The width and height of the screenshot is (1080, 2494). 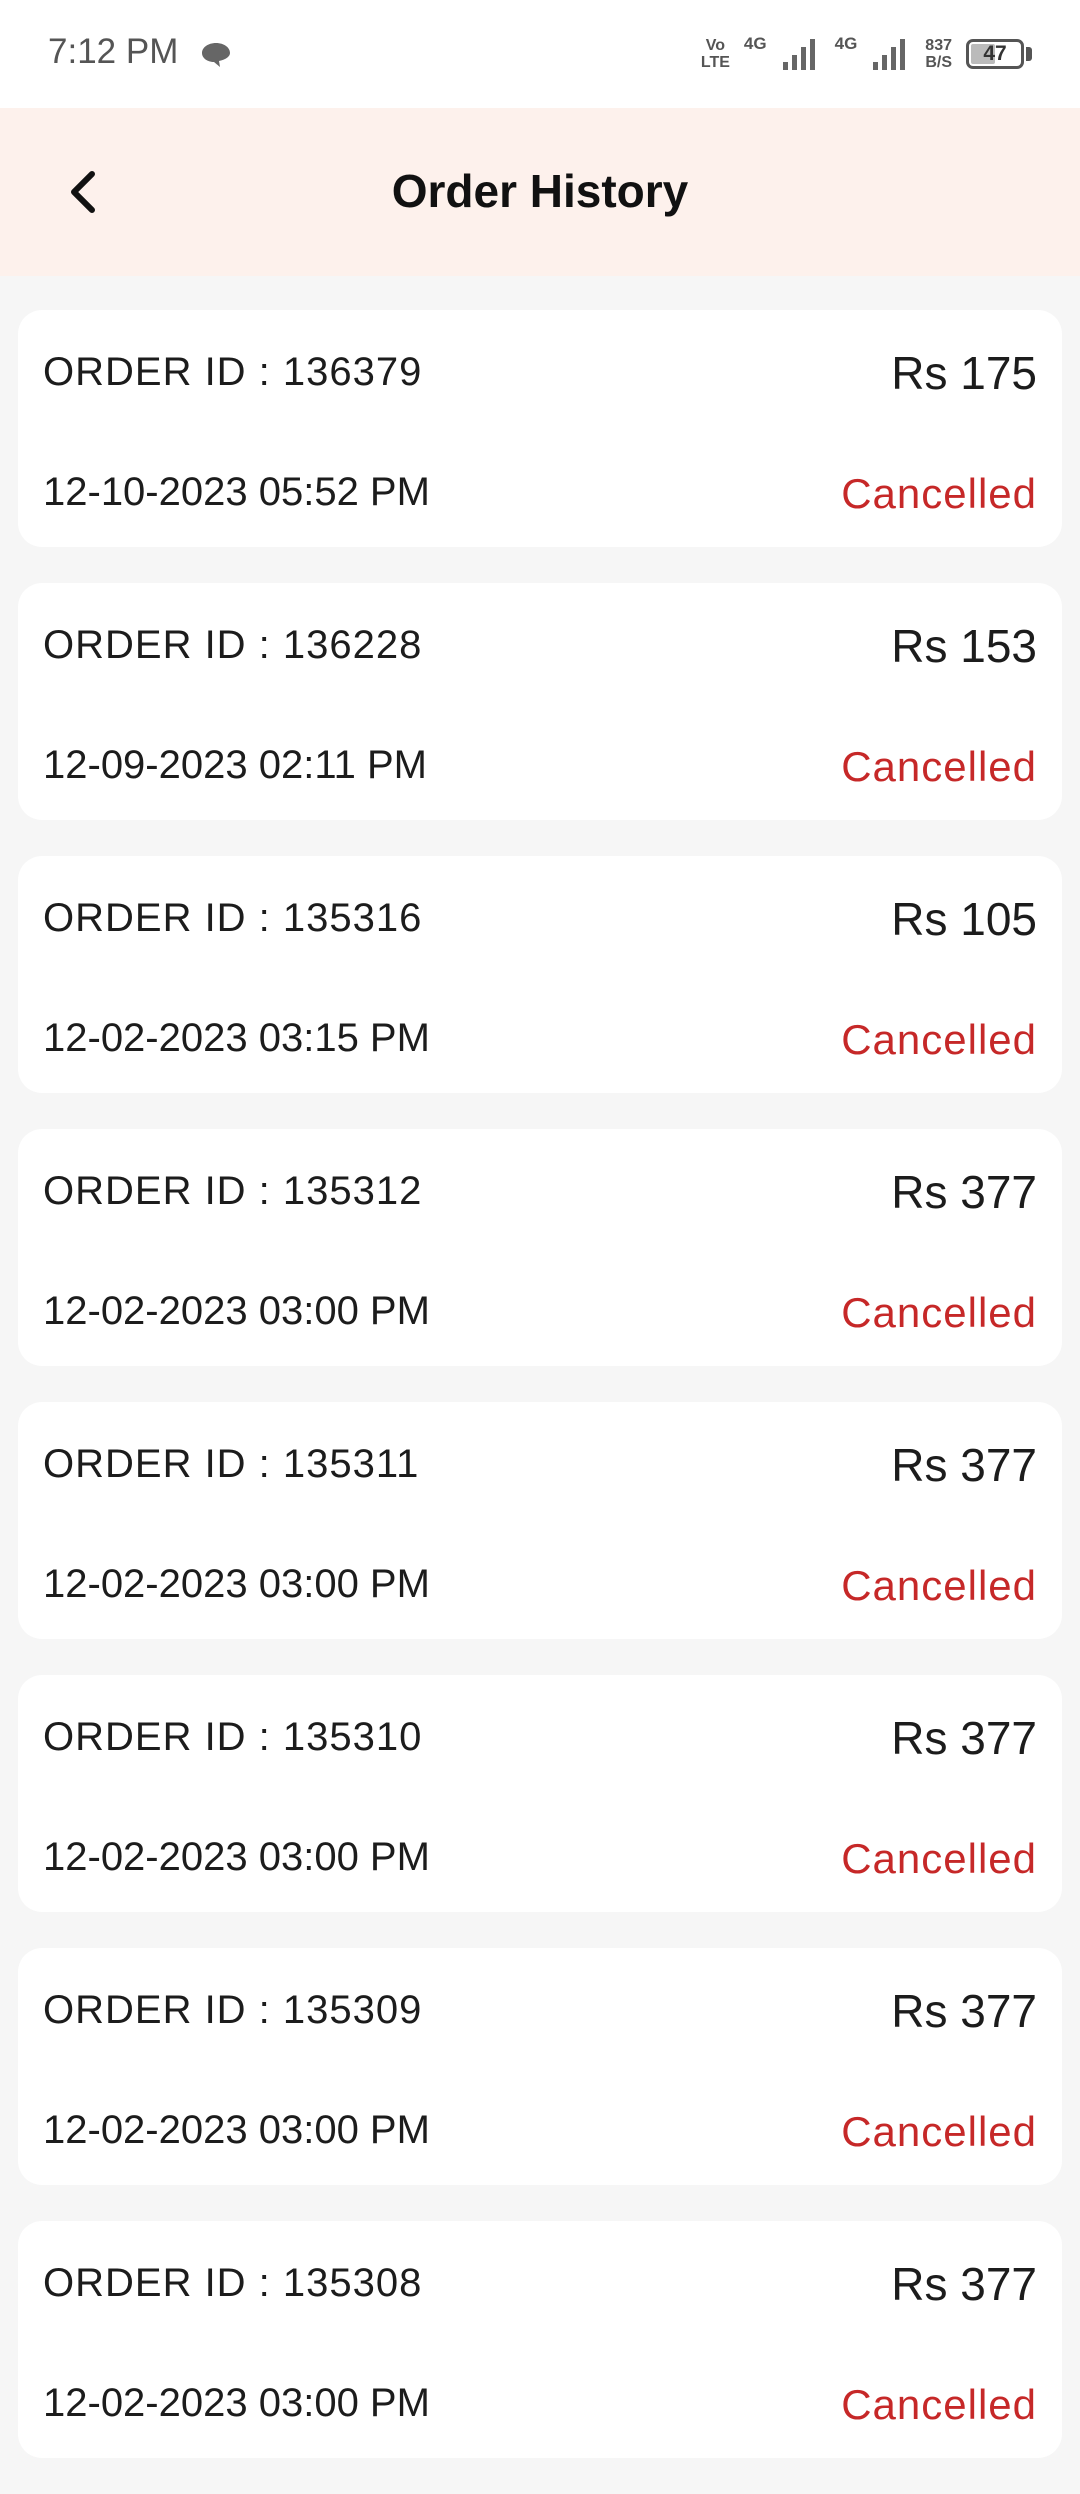 I want to click on battery-icon: 47, so click(x=995, y=54).